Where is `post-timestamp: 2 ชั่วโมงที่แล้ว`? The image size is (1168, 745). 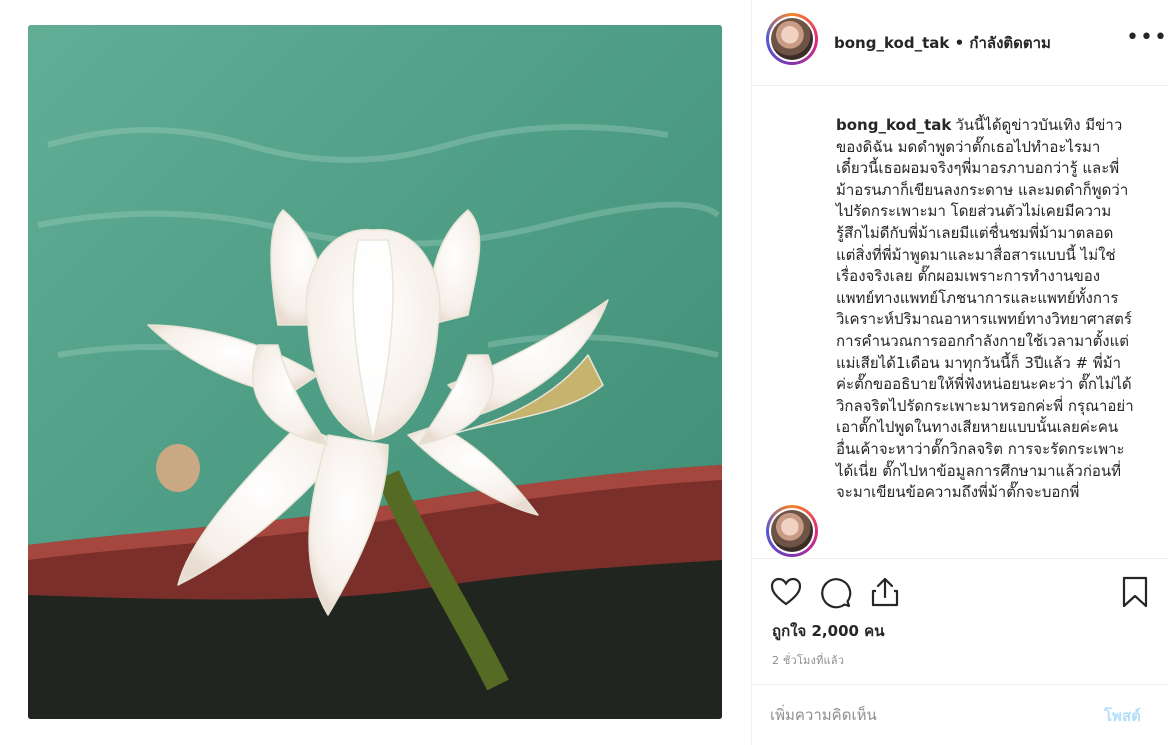 post-timestamp: 2 ชั่วโมงที่แล้ว is located at coordinates (808, 660).